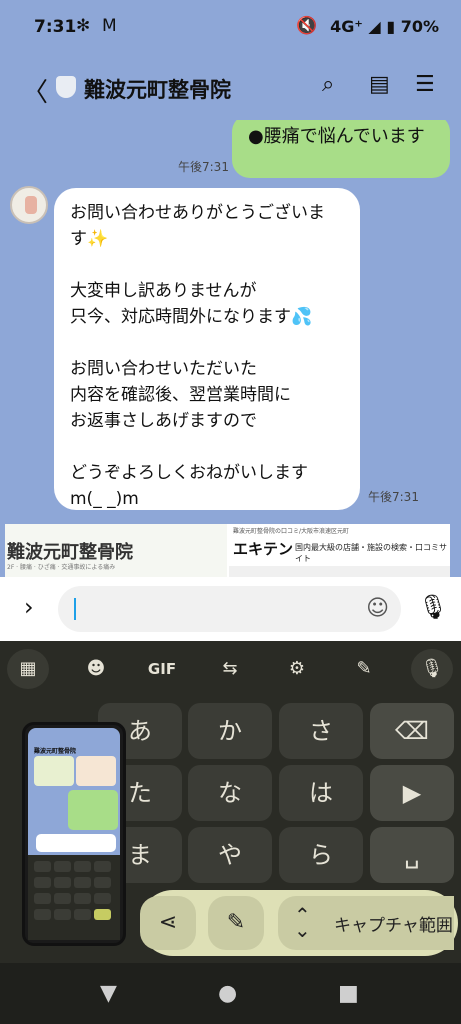 This screenshot has width=461, height=1024. What do you see at coordinates (74, 897) in the screenshot?
I see `thumbnail-keyboard` at bounding box center [74, 897].